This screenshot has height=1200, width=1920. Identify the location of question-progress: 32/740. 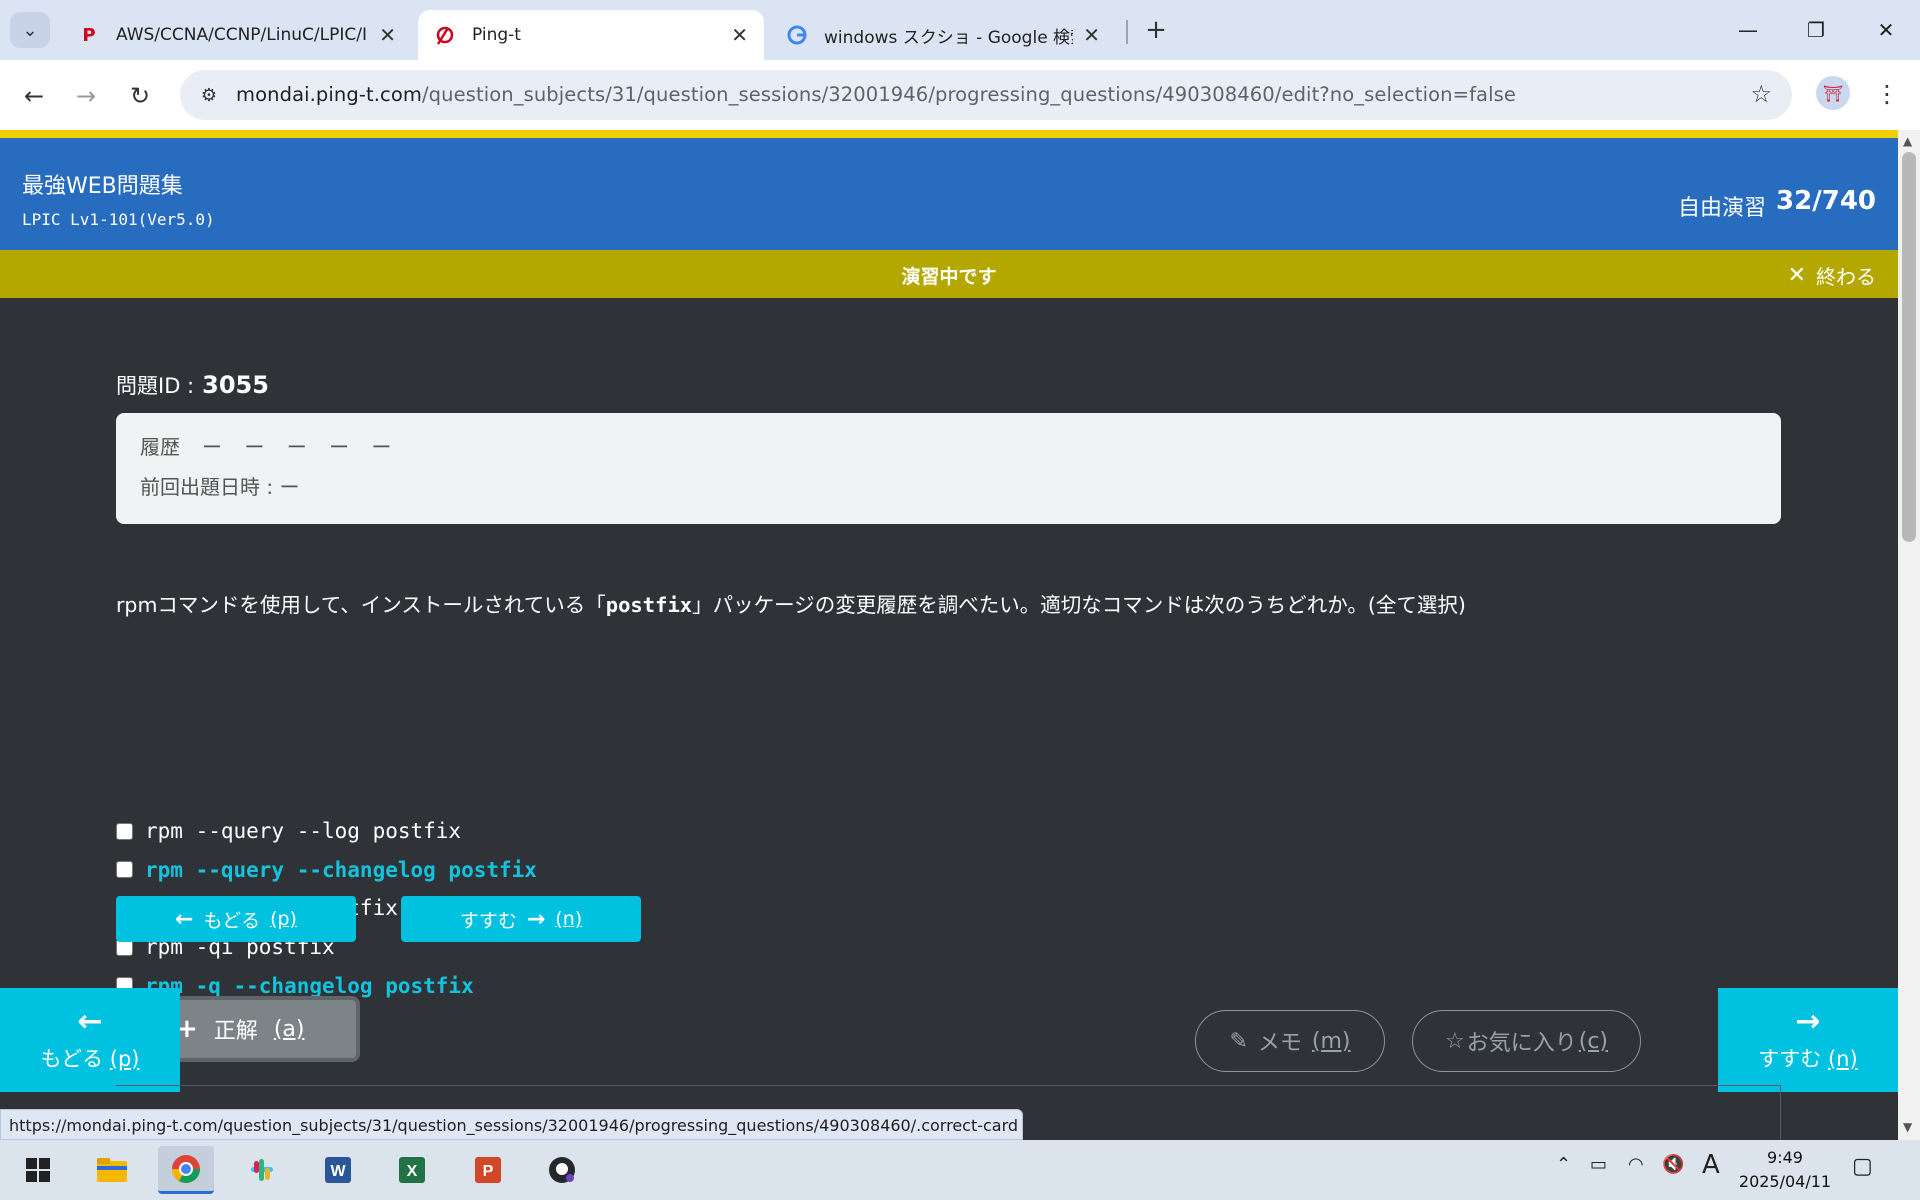
(1826, 201).